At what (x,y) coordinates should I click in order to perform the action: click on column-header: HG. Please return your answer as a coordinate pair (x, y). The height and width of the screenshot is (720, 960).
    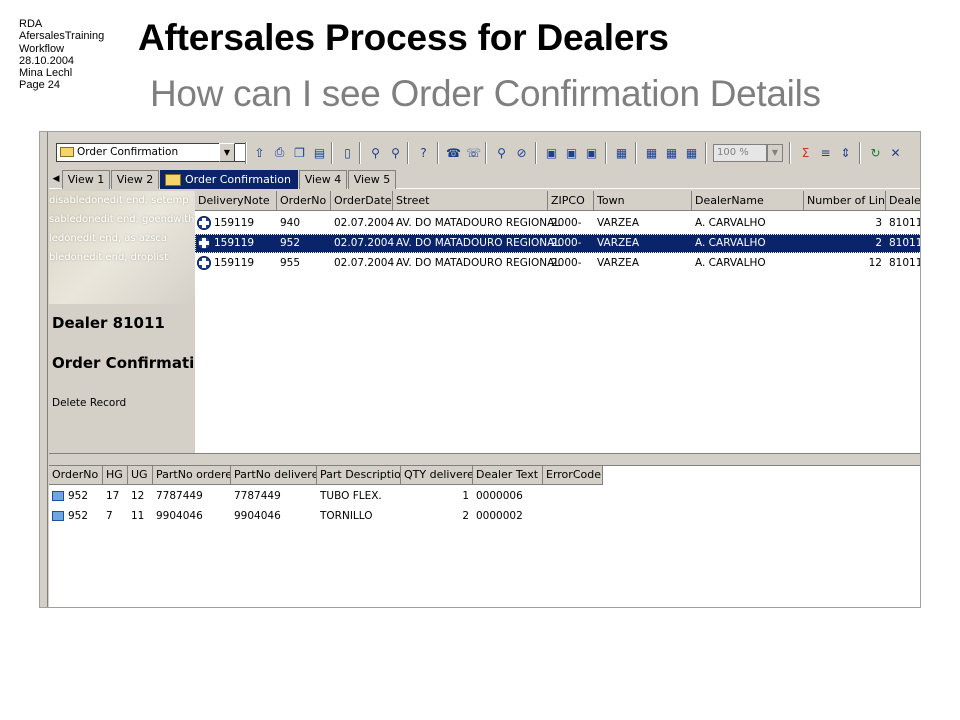
    Looking at the image, I should click on (115, 475).